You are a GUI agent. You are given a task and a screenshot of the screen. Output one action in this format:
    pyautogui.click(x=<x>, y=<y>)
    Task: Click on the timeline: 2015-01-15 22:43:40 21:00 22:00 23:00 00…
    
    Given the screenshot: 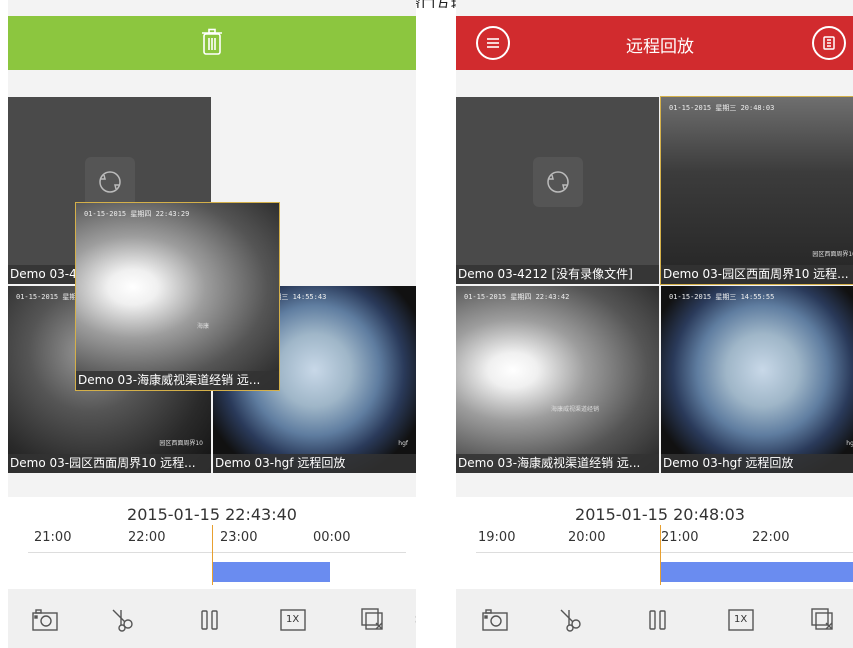 What is the action you would take?
    pyautogui.click(x=212, y=543)
    